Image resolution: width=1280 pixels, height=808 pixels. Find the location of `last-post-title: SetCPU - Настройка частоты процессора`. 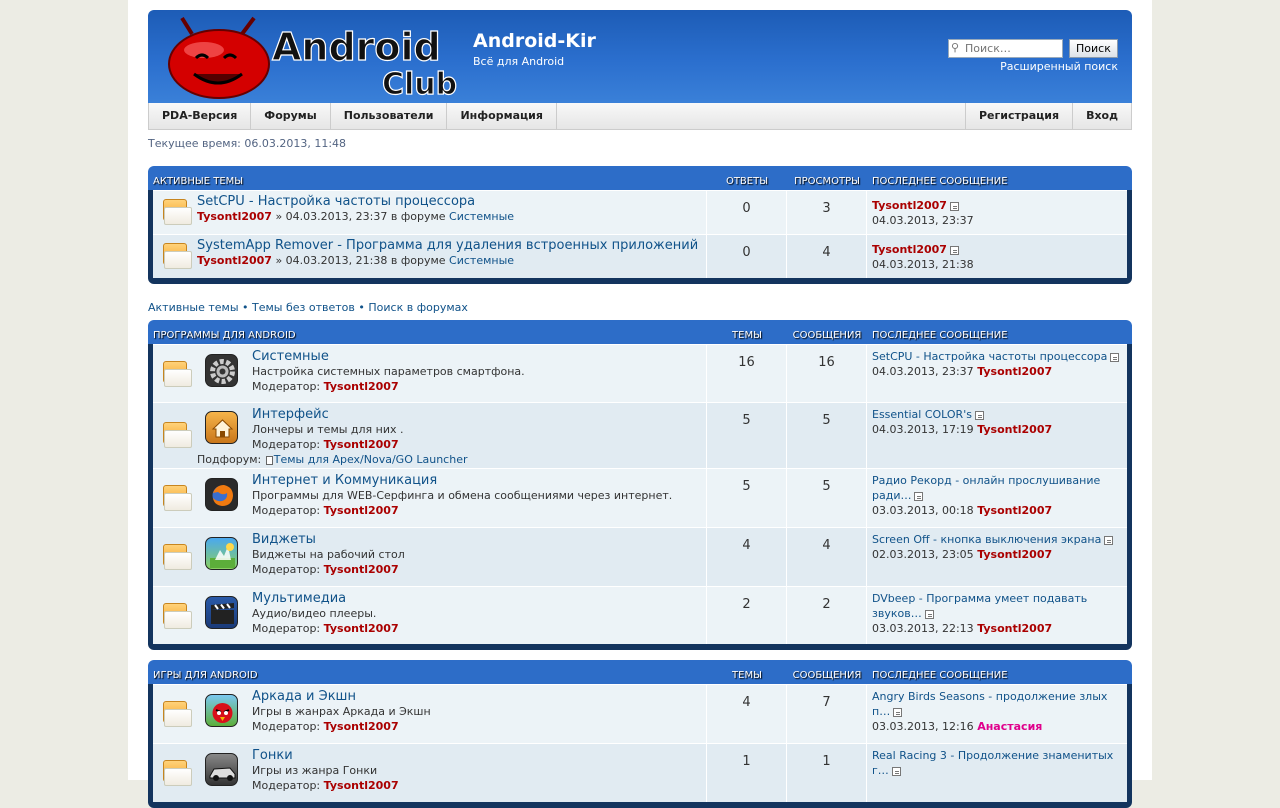

last-post-title: SetCPU - Настройка частоты процессора is located at coordinates (989, 356).